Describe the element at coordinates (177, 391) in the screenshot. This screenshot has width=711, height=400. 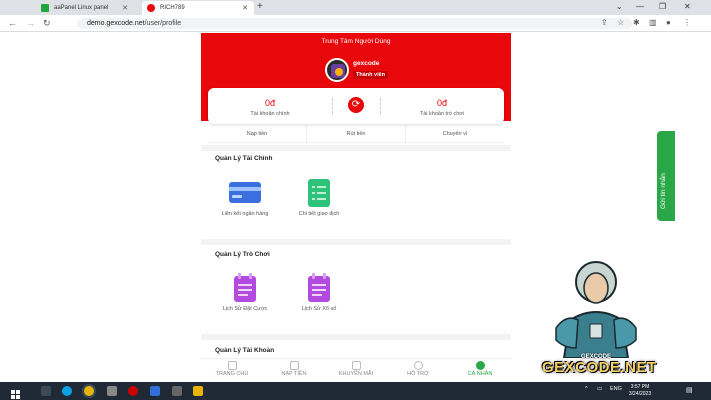
I see `image-app-icon` at that location.